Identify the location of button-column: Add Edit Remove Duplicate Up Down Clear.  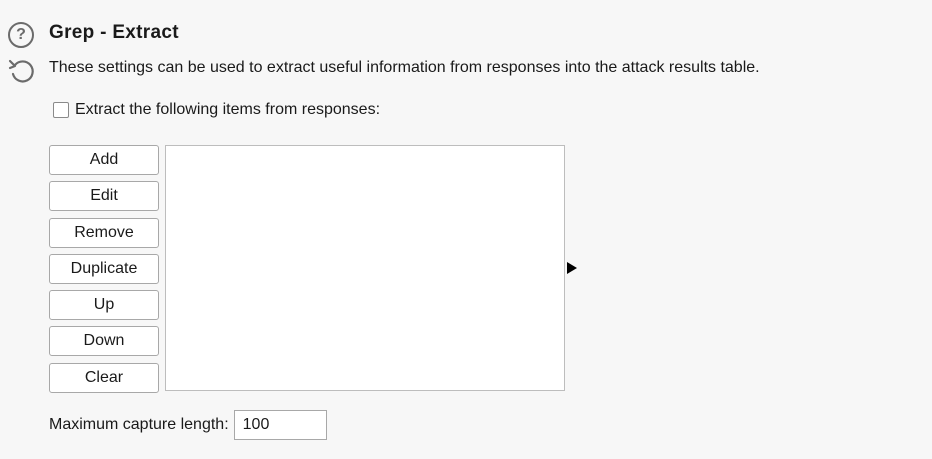
(104, 272).